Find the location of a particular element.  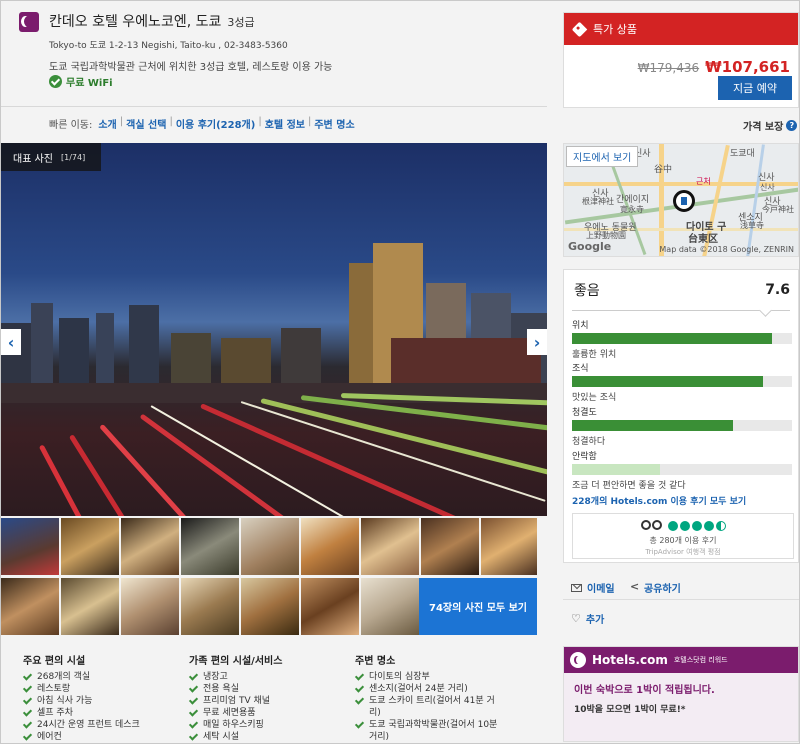

hotel-name-text: 칸데오 호텔 우에노코엔, 도쿄 is located at coordinates (135, 22).